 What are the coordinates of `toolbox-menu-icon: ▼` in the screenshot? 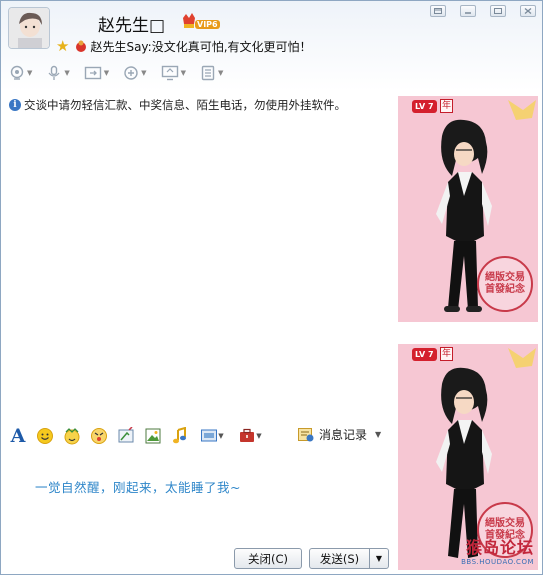 It's located at (250, 436).